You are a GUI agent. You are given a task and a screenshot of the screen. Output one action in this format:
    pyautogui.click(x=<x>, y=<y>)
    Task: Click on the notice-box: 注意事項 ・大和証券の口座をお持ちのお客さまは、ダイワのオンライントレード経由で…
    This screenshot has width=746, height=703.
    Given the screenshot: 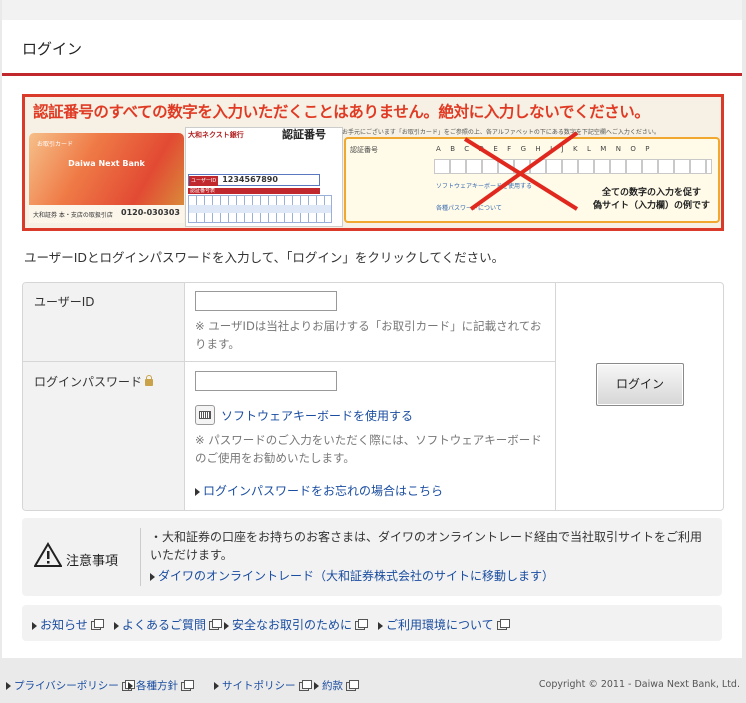 What is the action you would take?
    pyautogui.click(x=372, y=557)
    